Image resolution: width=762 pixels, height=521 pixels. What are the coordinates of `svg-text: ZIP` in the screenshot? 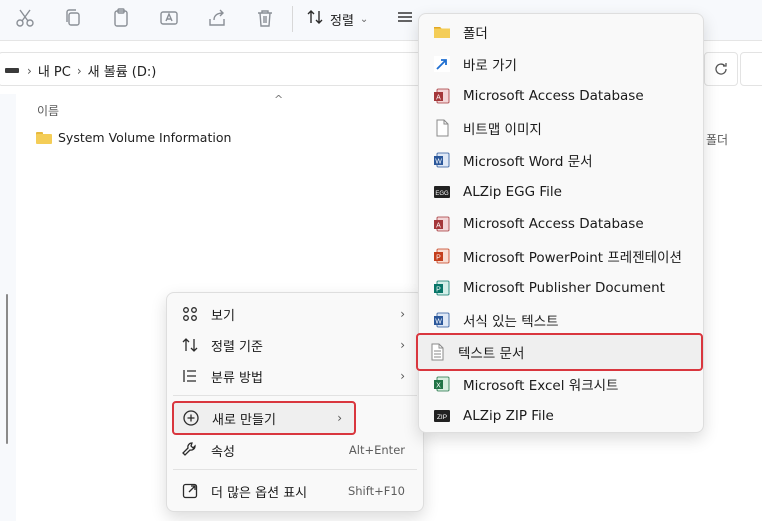 It's located at (442, 417).